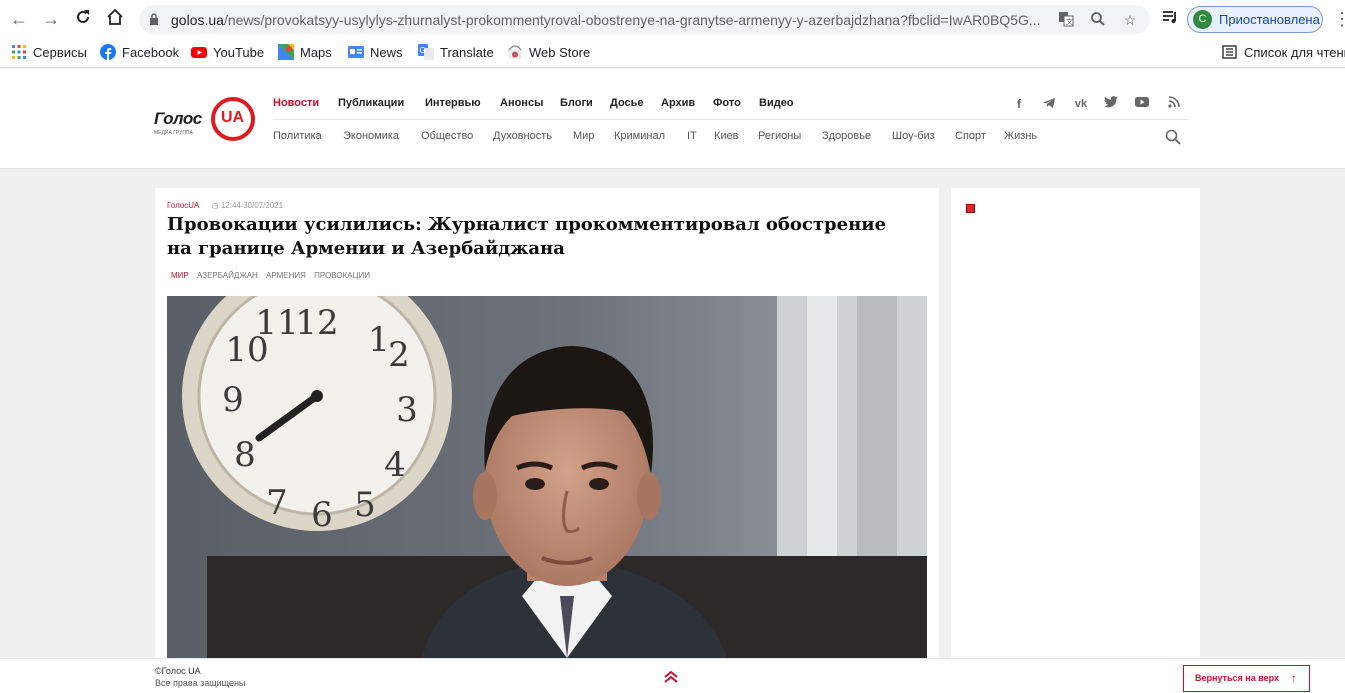 The height and width of the screenshot is (693, 1345). I want to click on bookmark-maps: Maps, so click(305, 53).